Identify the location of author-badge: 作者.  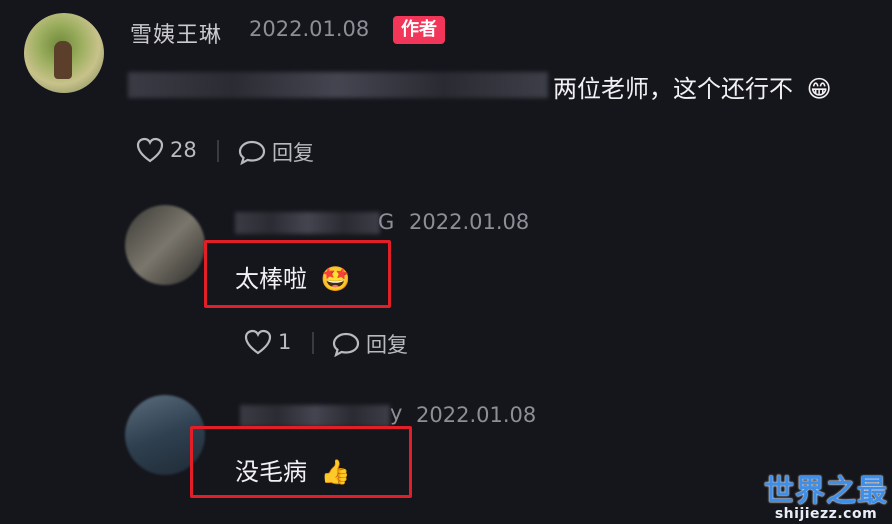
(419, 30).